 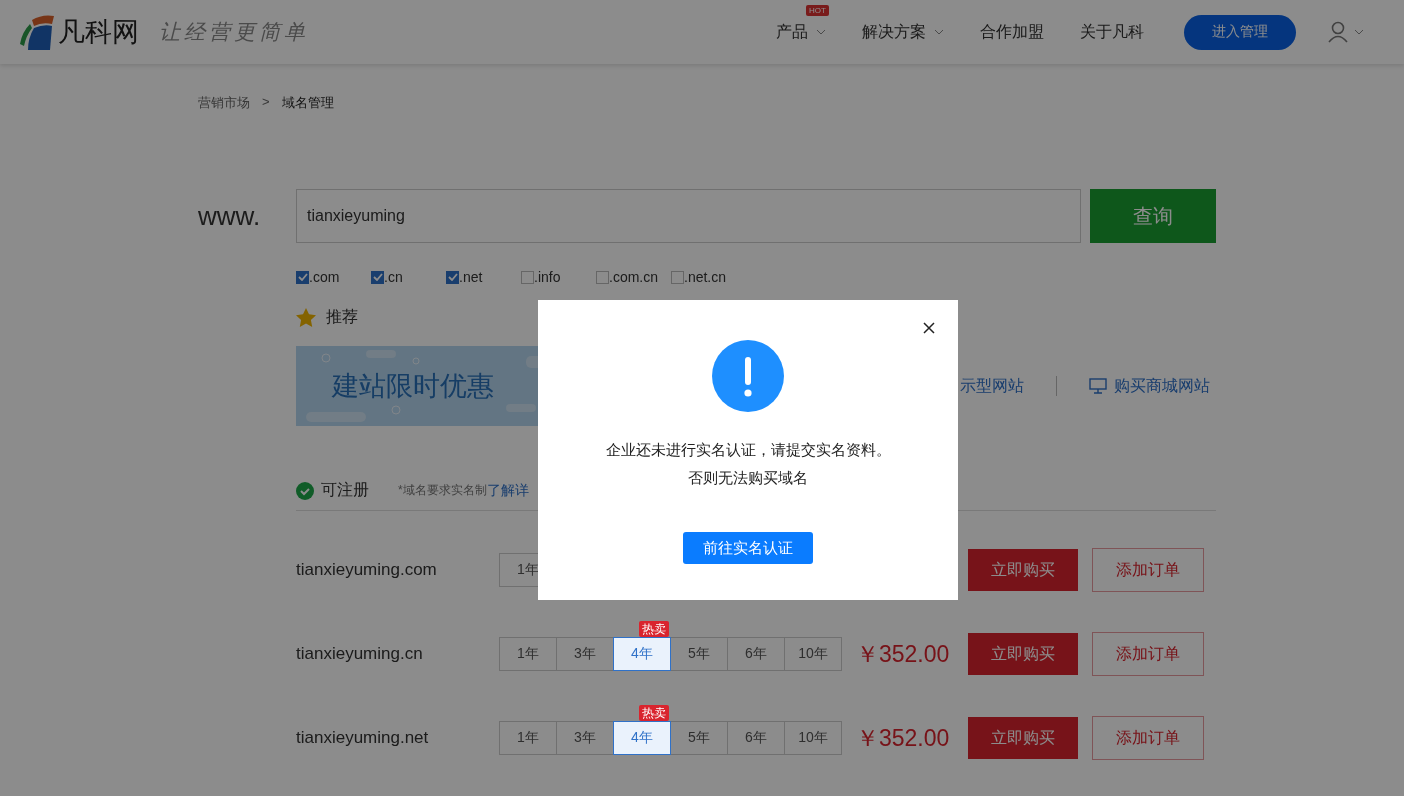 I want to click on checkbox-label: .com, so click(x=324, y=277).